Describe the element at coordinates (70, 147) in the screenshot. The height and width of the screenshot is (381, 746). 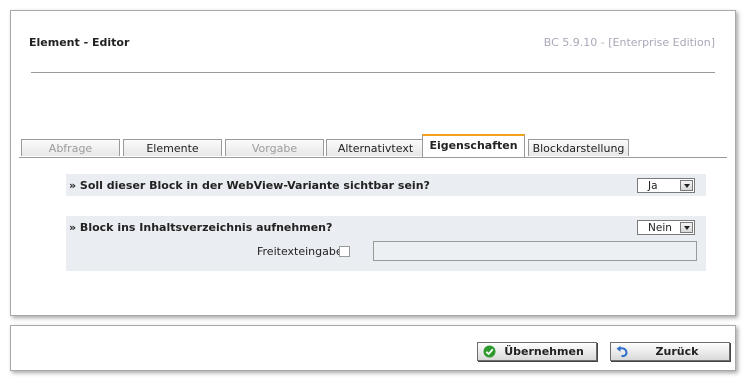
I see `tab-abfrage: Abfrage` at that location.